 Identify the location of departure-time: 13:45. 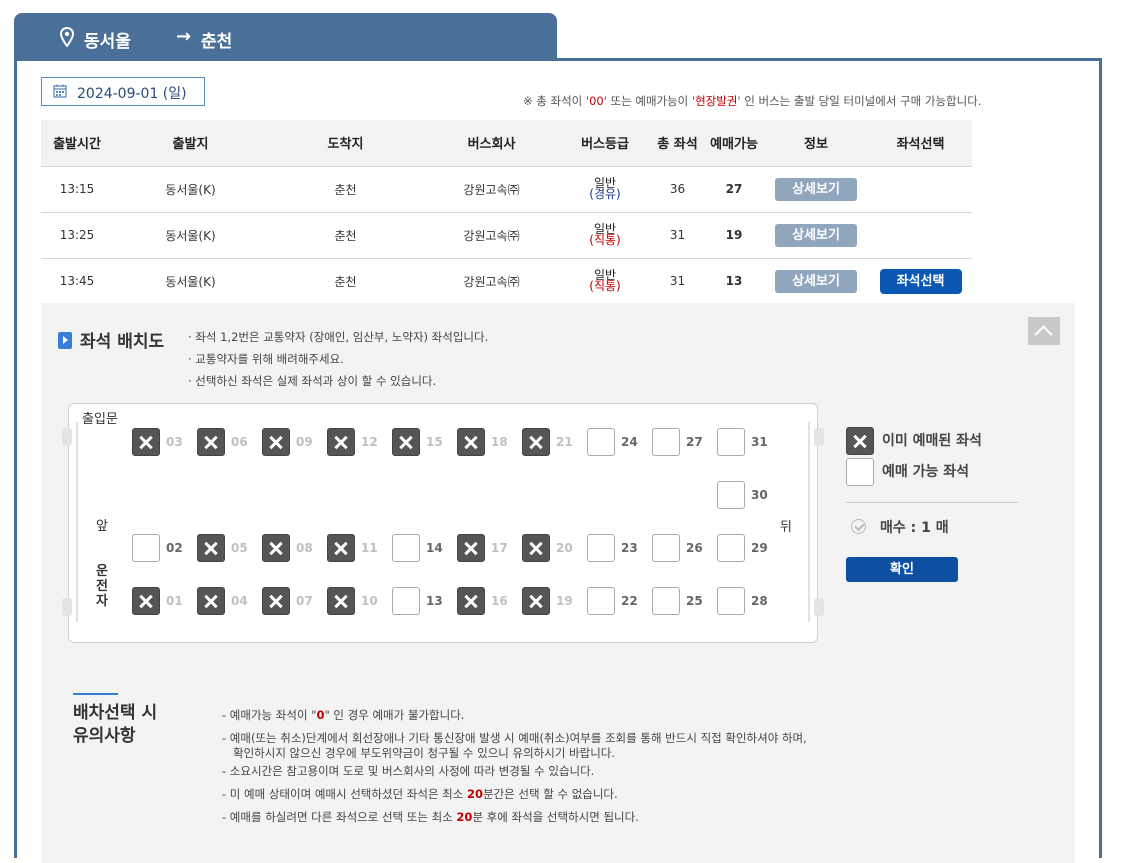
(77, 281).